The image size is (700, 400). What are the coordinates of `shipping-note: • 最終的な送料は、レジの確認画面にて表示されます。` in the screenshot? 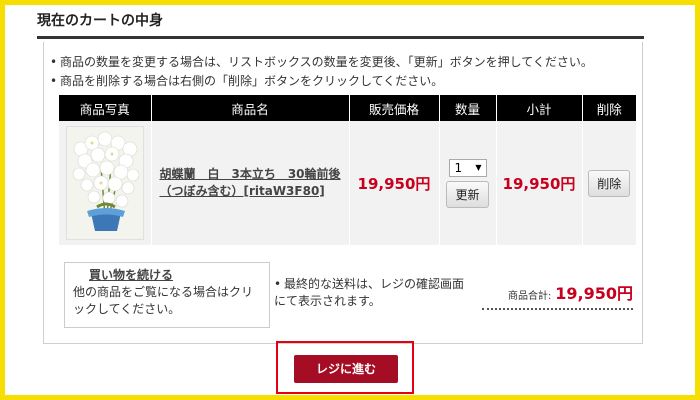 It's located at (369, 292).